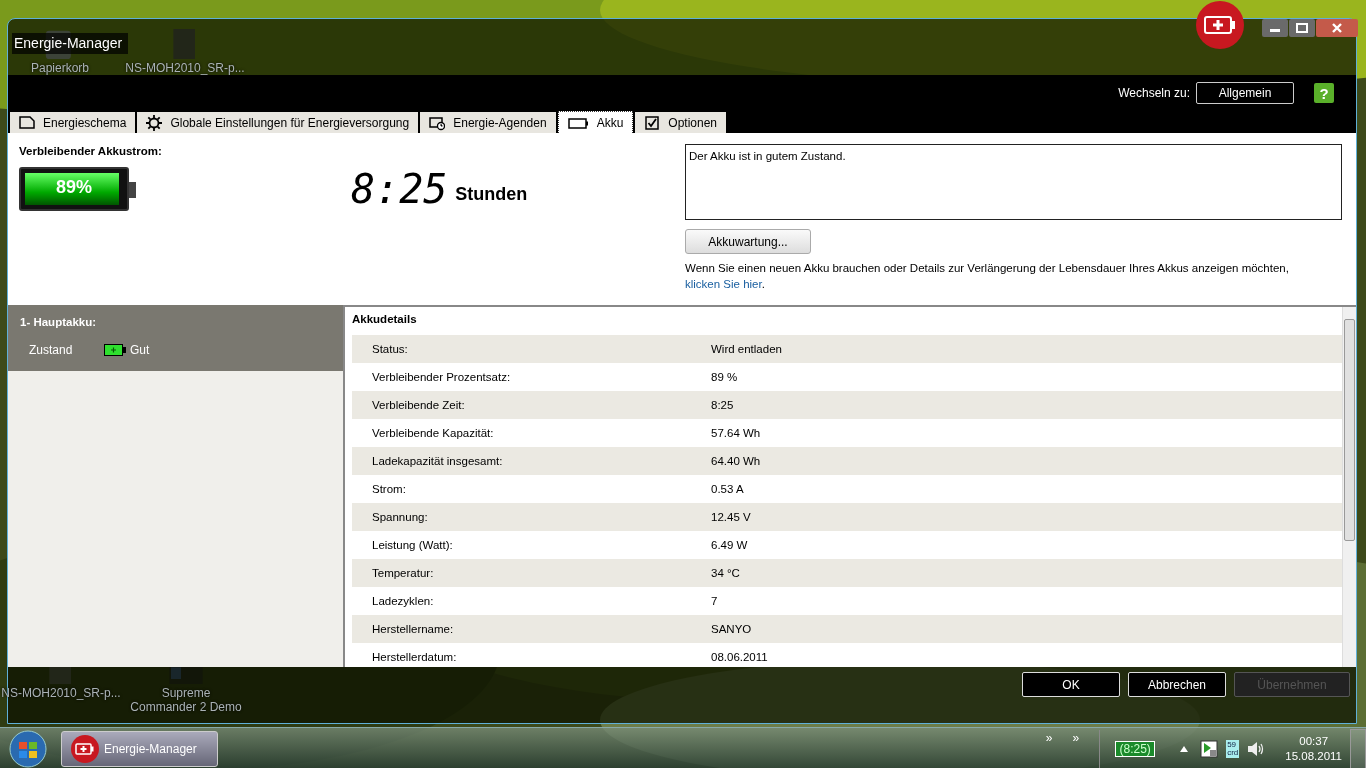 The height and width of the screenshot is (768, 1366). What do you see at coordinates (186, 700) in the screenshot?
I see `icon-label: Supreme Commander 2 Demo` at bounding box center [186, 700].